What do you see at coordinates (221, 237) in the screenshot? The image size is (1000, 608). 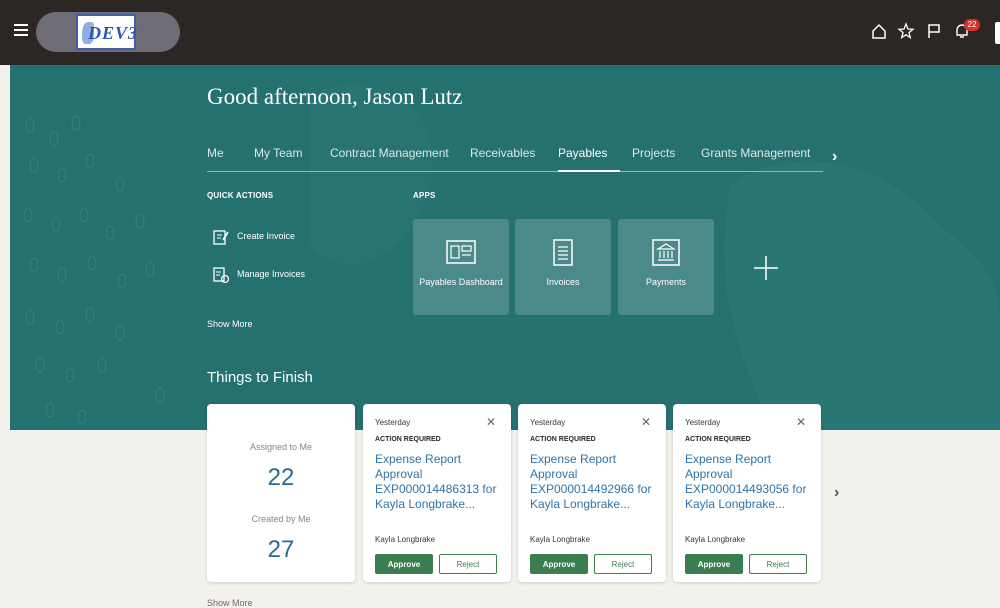 I see `create-invoice-icon` at bounding box center [221, 237].